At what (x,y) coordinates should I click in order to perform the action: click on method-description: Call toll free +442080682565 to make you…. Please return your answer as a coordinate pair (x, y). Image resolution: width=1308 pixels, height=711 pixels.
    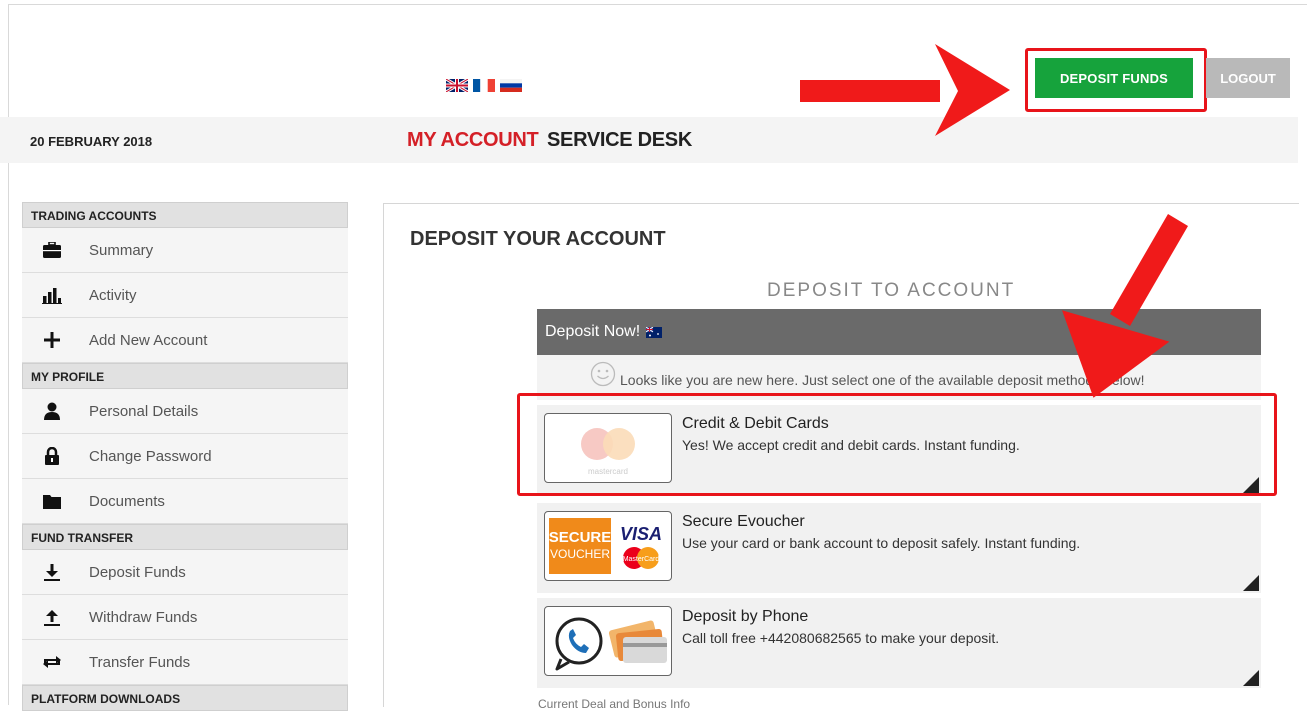
    Looking at the image, I should click on (841, 638).